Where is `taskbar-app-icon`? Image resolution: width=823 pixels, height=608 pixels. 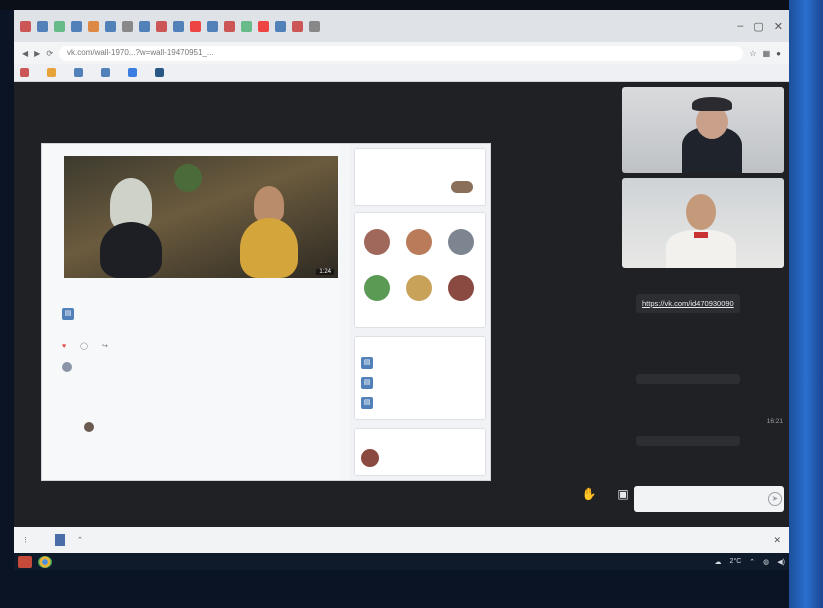 taskbar-app-icon is located at coordinates (25, 561).